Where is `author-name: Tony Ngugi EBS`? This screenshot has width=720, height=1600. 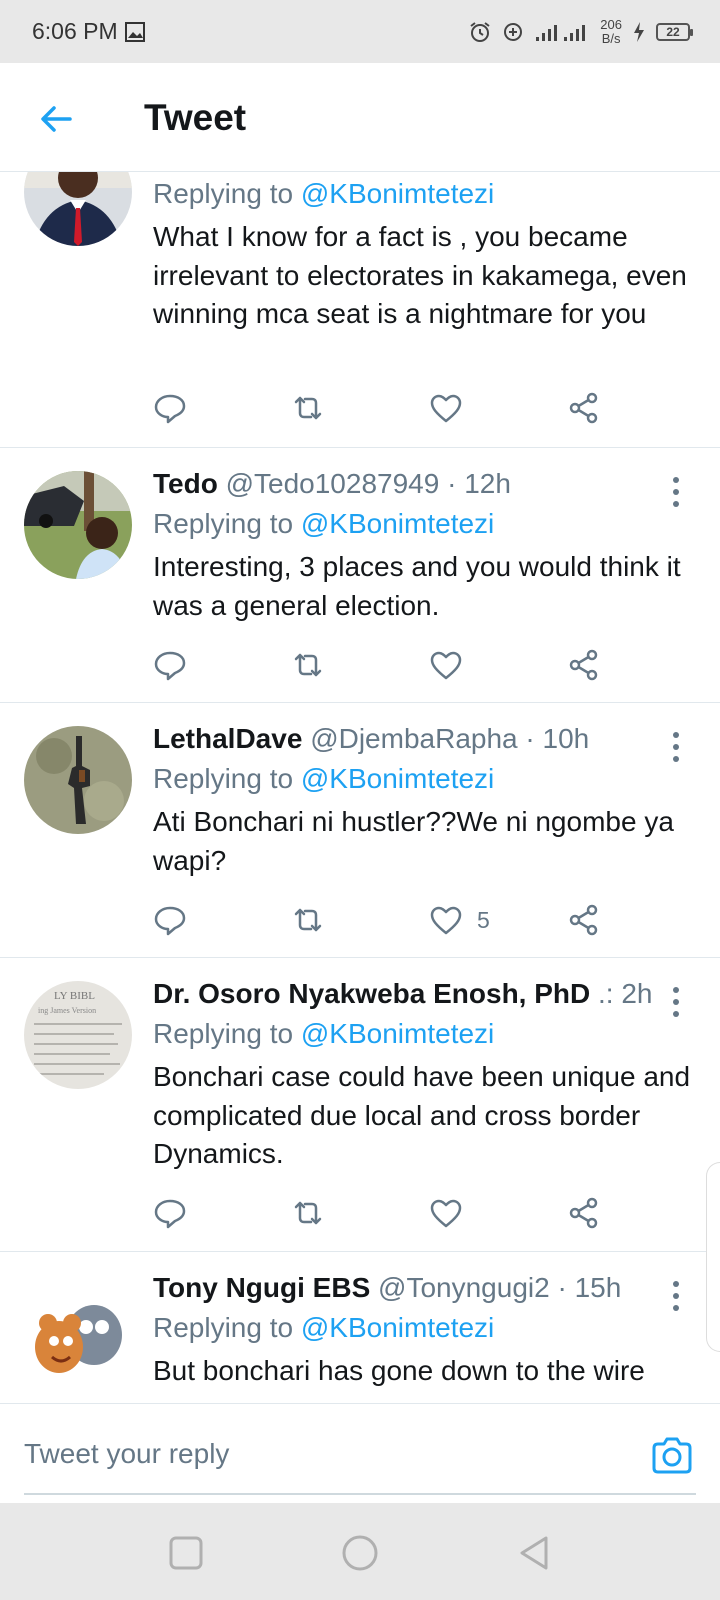
author-name: Tony Ngugi EBS is located at coordinates (261, 1287).